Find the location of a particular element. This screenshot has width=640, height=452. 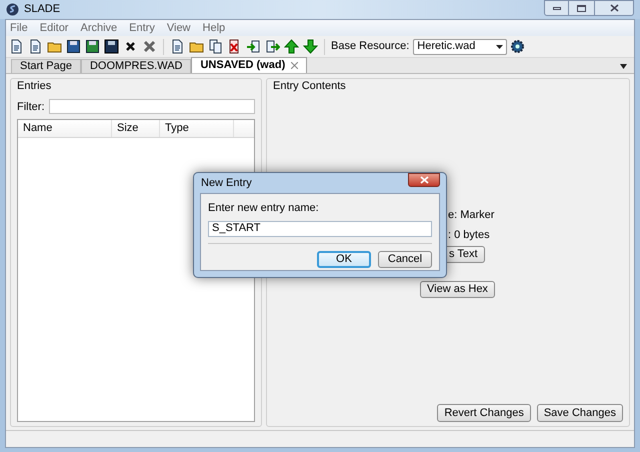

gear-icon is located at coordinates (517, 46).